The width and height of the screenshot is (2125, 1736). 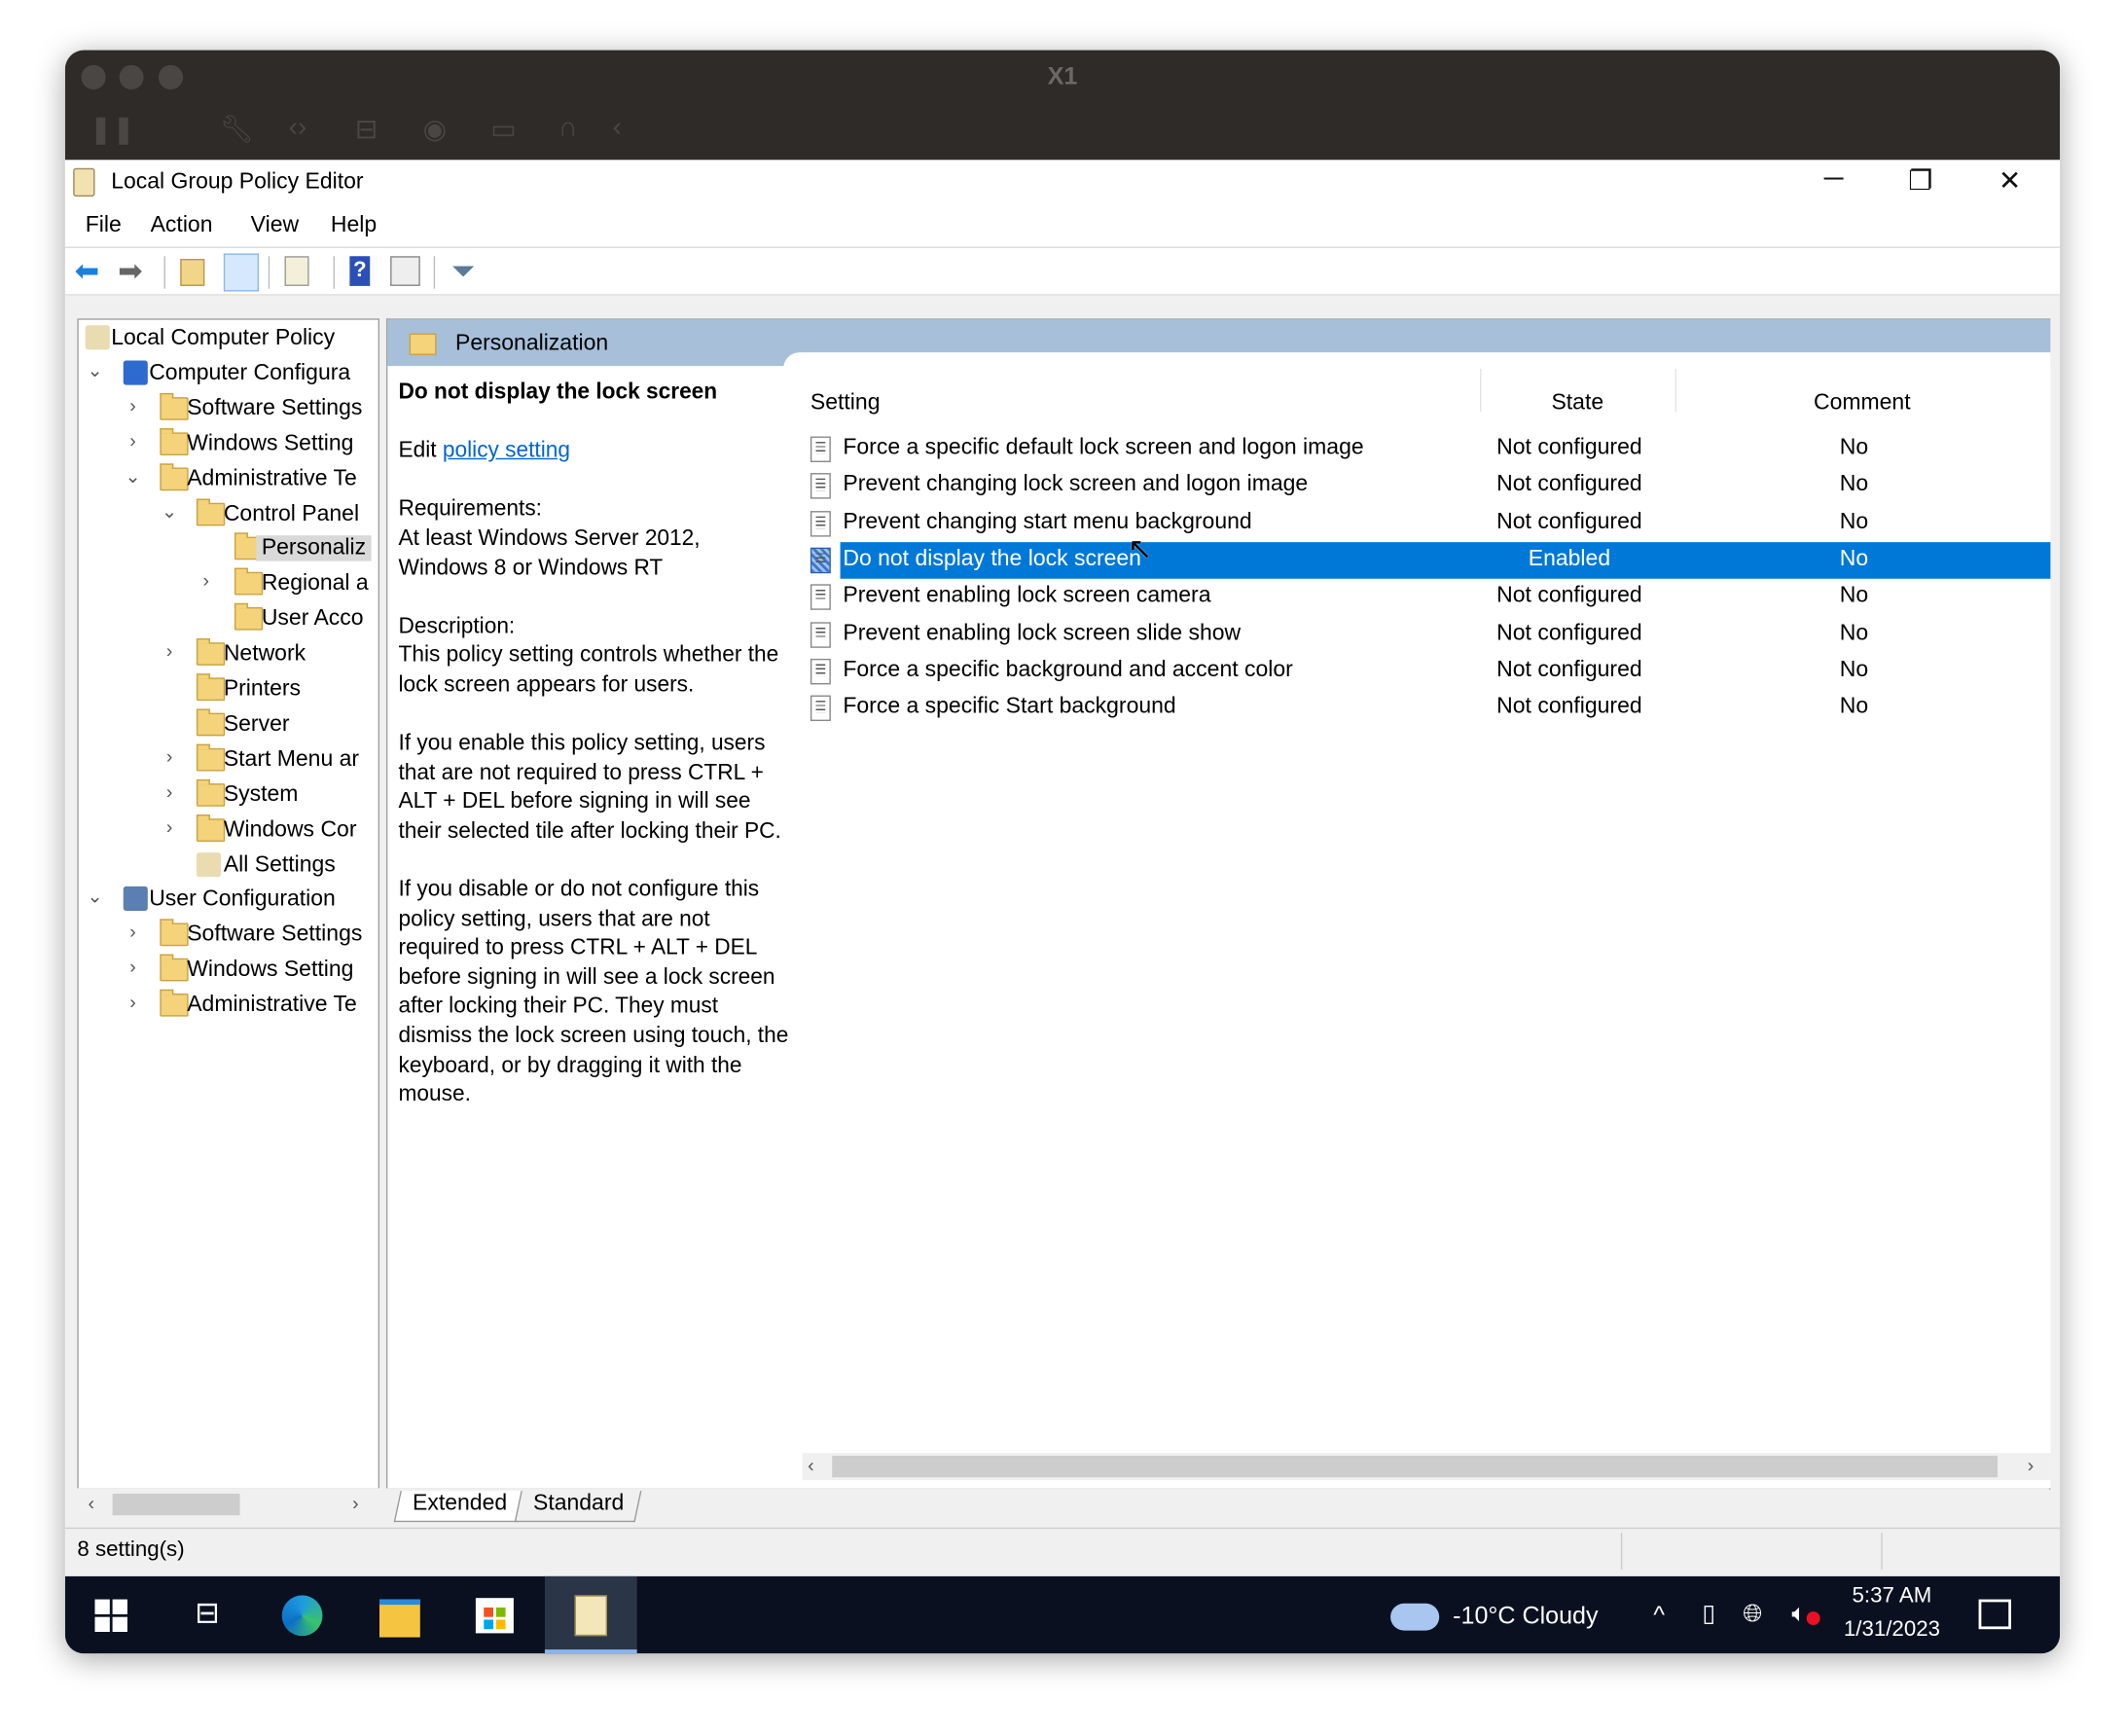 What do you see at coordinates (1805, 1614) in the screenshot?
I see `volume-muted-icon: 🔈︎` at bounding box center [1805, 1614].